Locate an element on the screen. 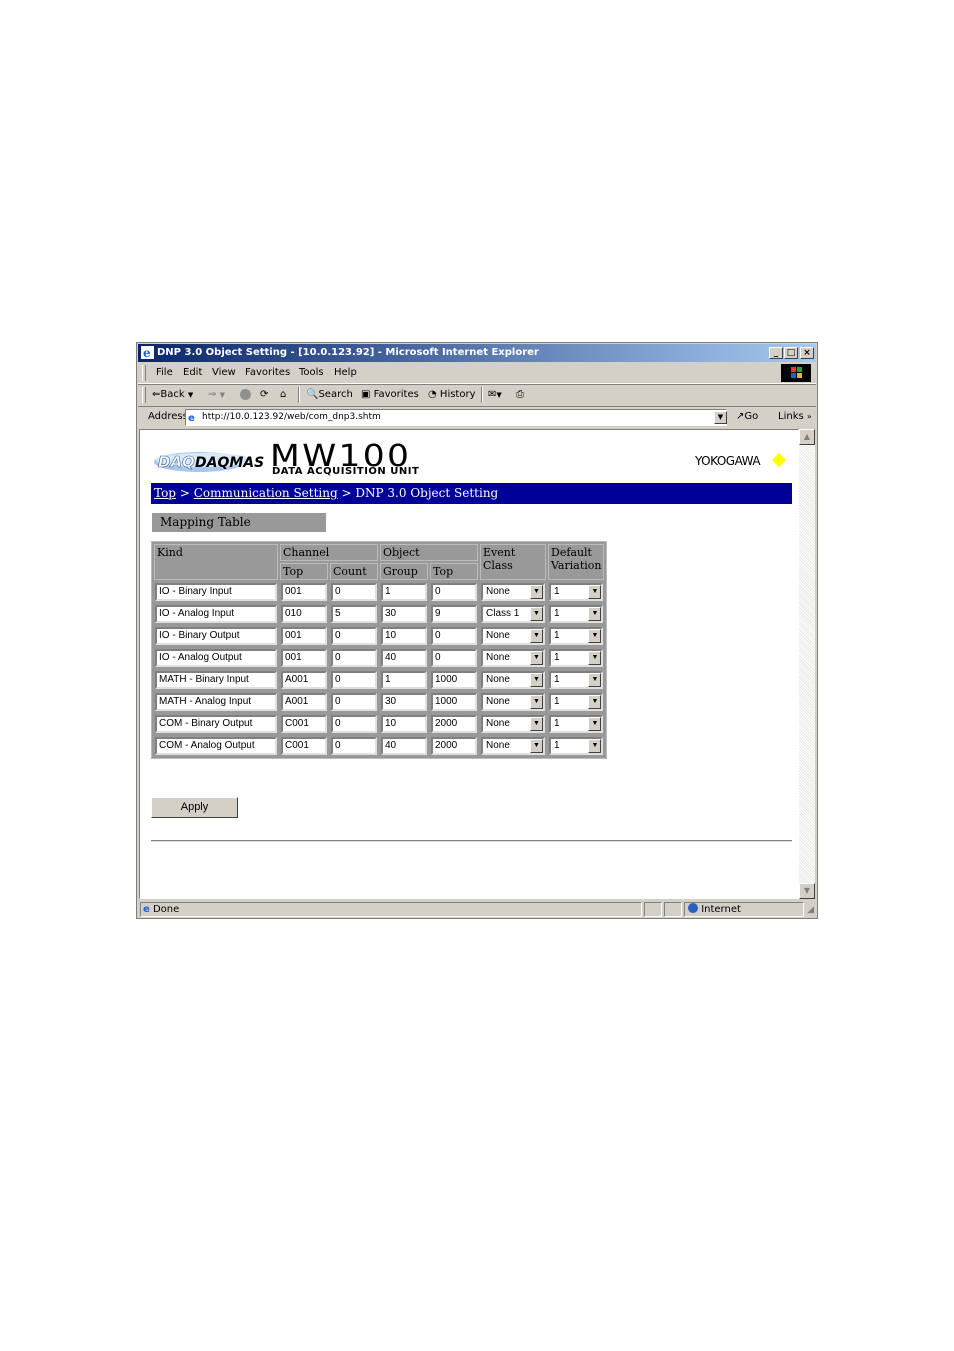  stop-button is located at coordinates (245, 396).